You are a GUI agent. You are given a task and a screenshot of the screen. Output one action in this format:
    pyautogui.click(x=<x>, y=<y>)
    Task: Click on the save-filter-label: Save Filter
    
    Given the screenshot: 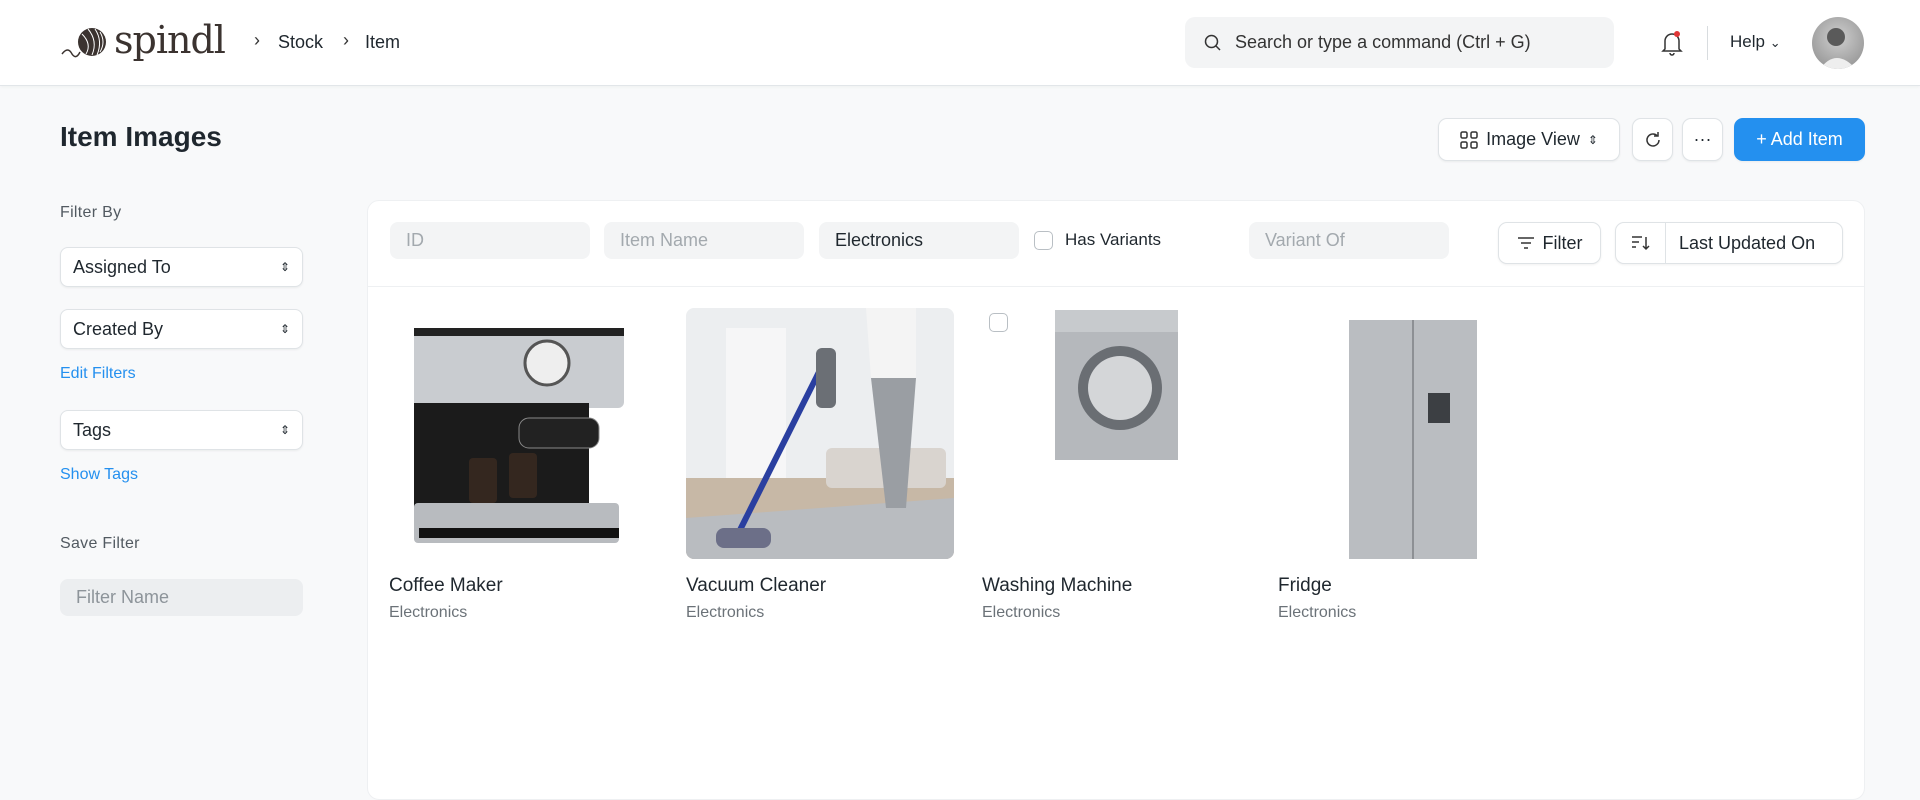 What is the action you would take?
    pyautogui.click(x=100, y=543)
    